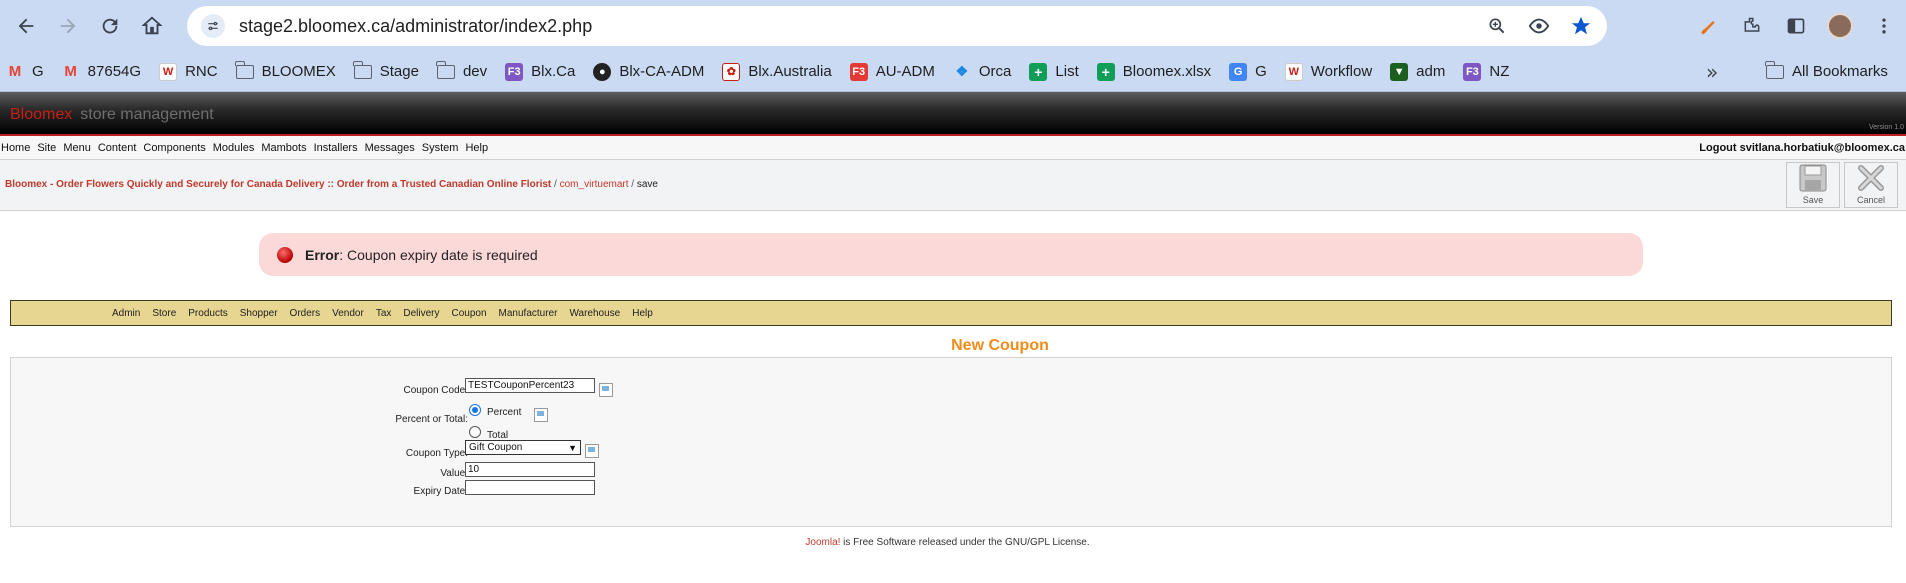 Image resolution: width=1906 pixels, height=583 pixels. I want to click on globe-icon: ●, so click(602, 71).